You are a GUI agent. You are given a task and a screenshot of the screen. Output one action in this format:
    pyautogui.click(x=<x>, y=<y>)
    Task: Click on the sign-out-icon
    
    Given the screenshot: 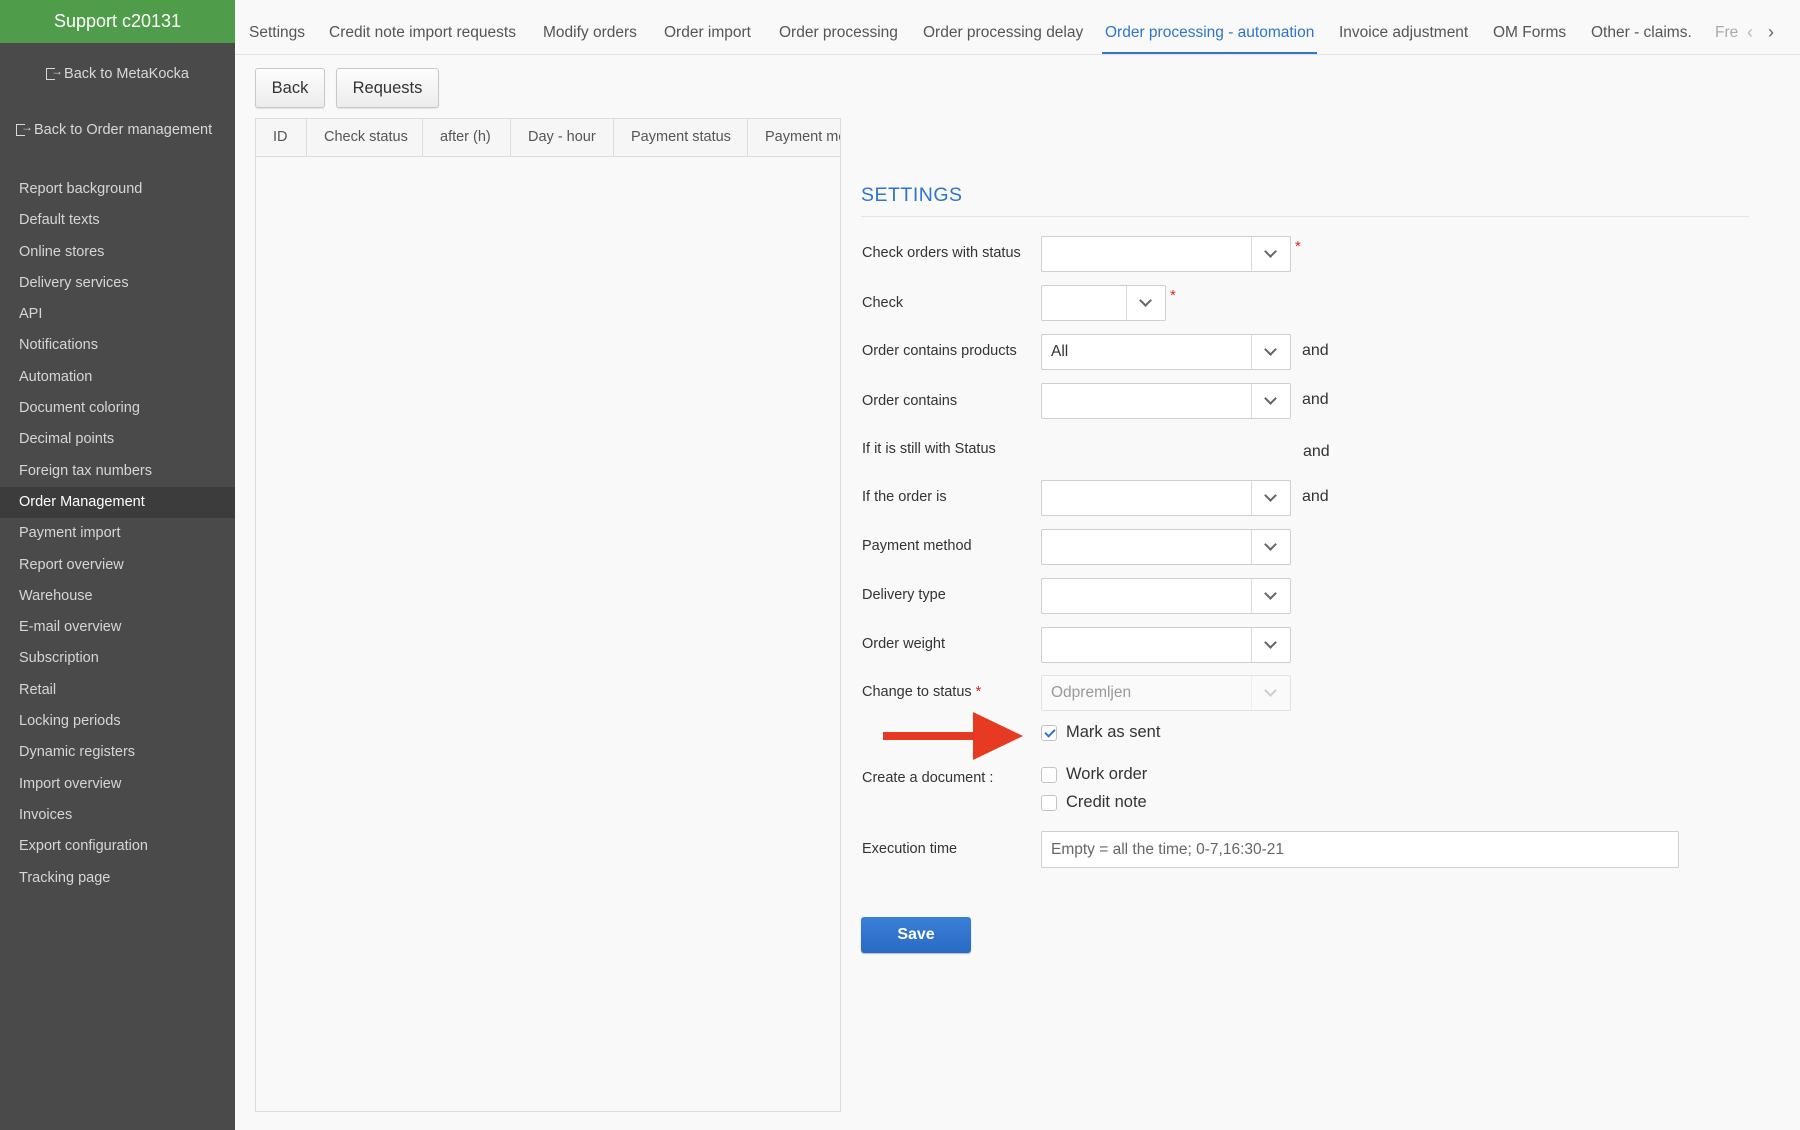 What is the action you would take?
    pyautogui.click(x=54, y=72)
    